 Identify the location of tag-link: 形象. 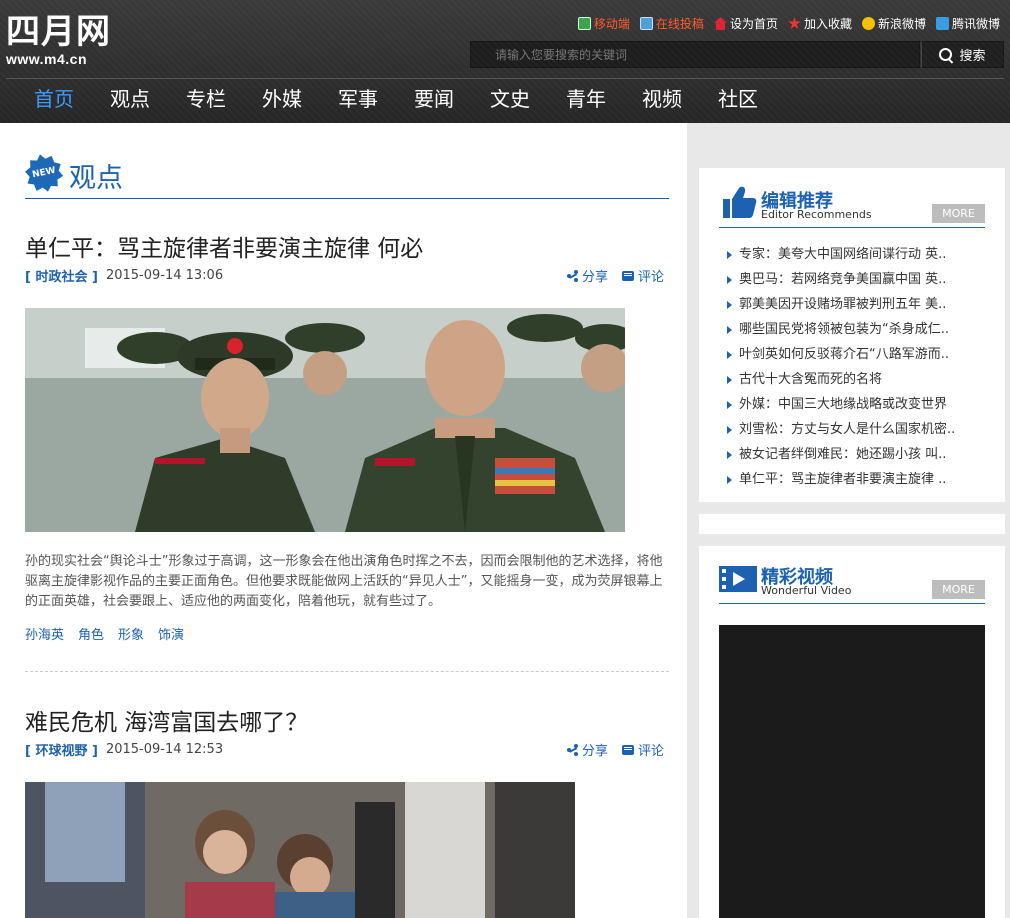
(131, 633).